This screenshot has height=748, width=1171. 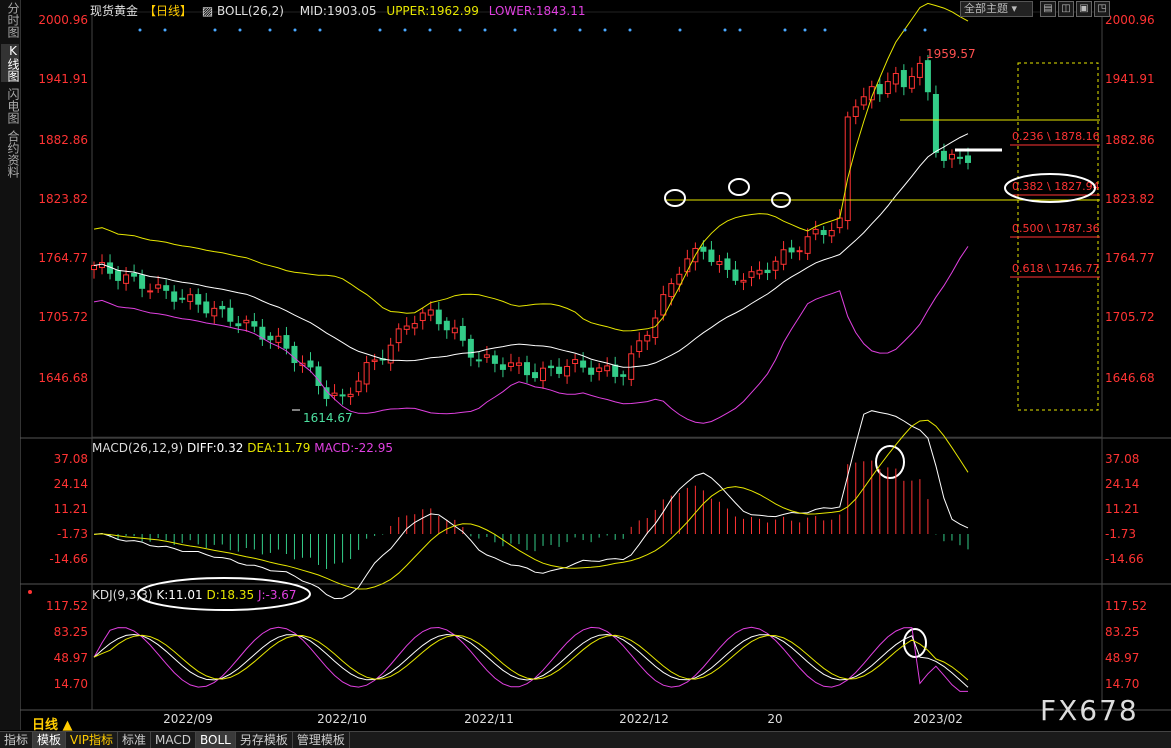 What do you see at coordinates (1084, 9) in the screenshot?
I see `maximize-icon: ▣` at bounding box center [1084, 9].